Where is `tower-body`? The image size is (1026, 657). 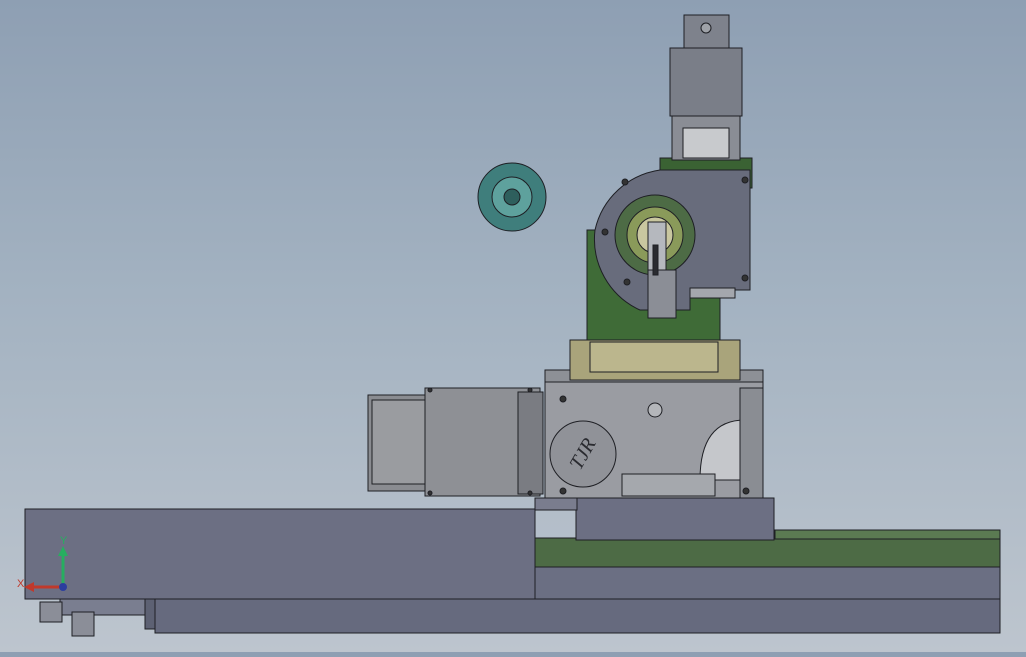
tower-body is located at coordinates (706, 82).